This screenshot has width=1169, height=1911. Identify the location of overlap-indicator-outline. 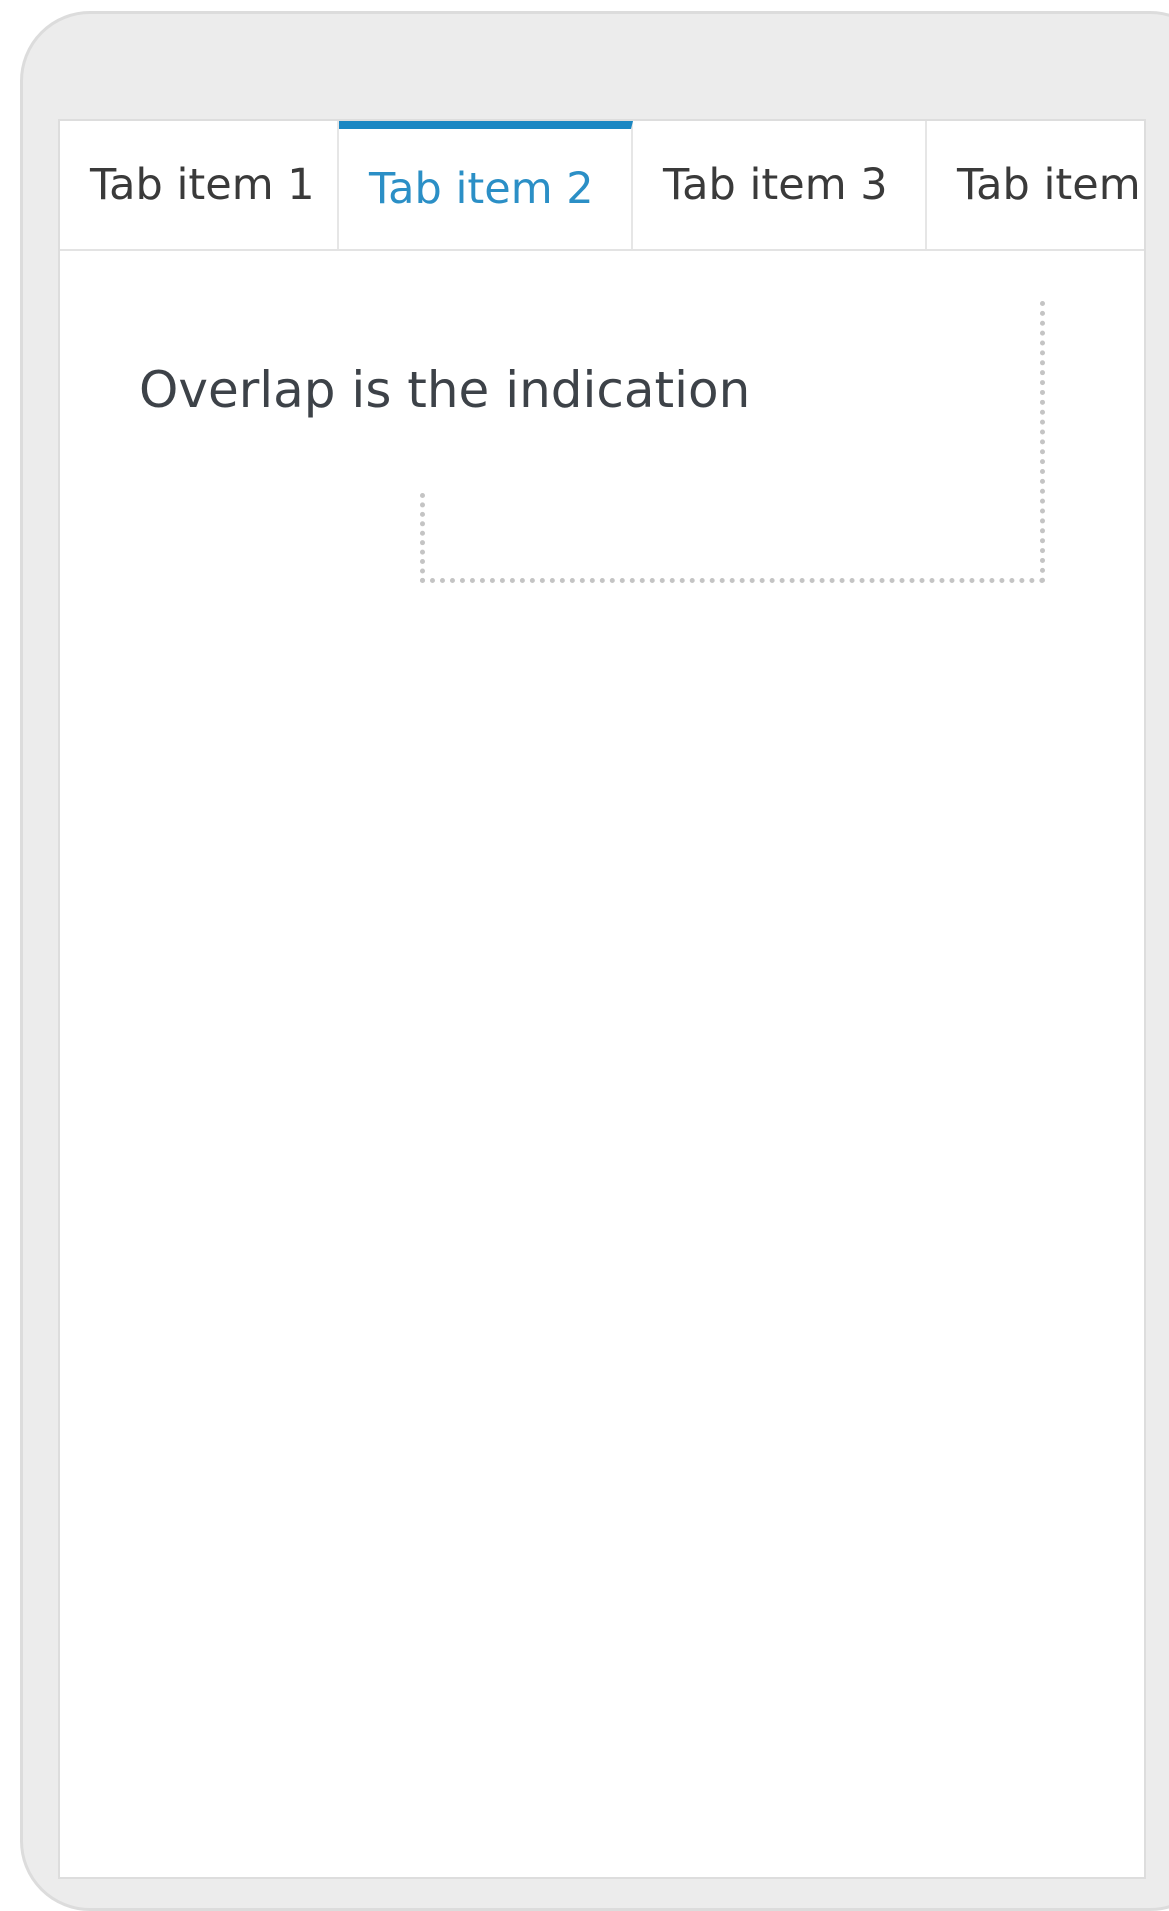
(732, 442).